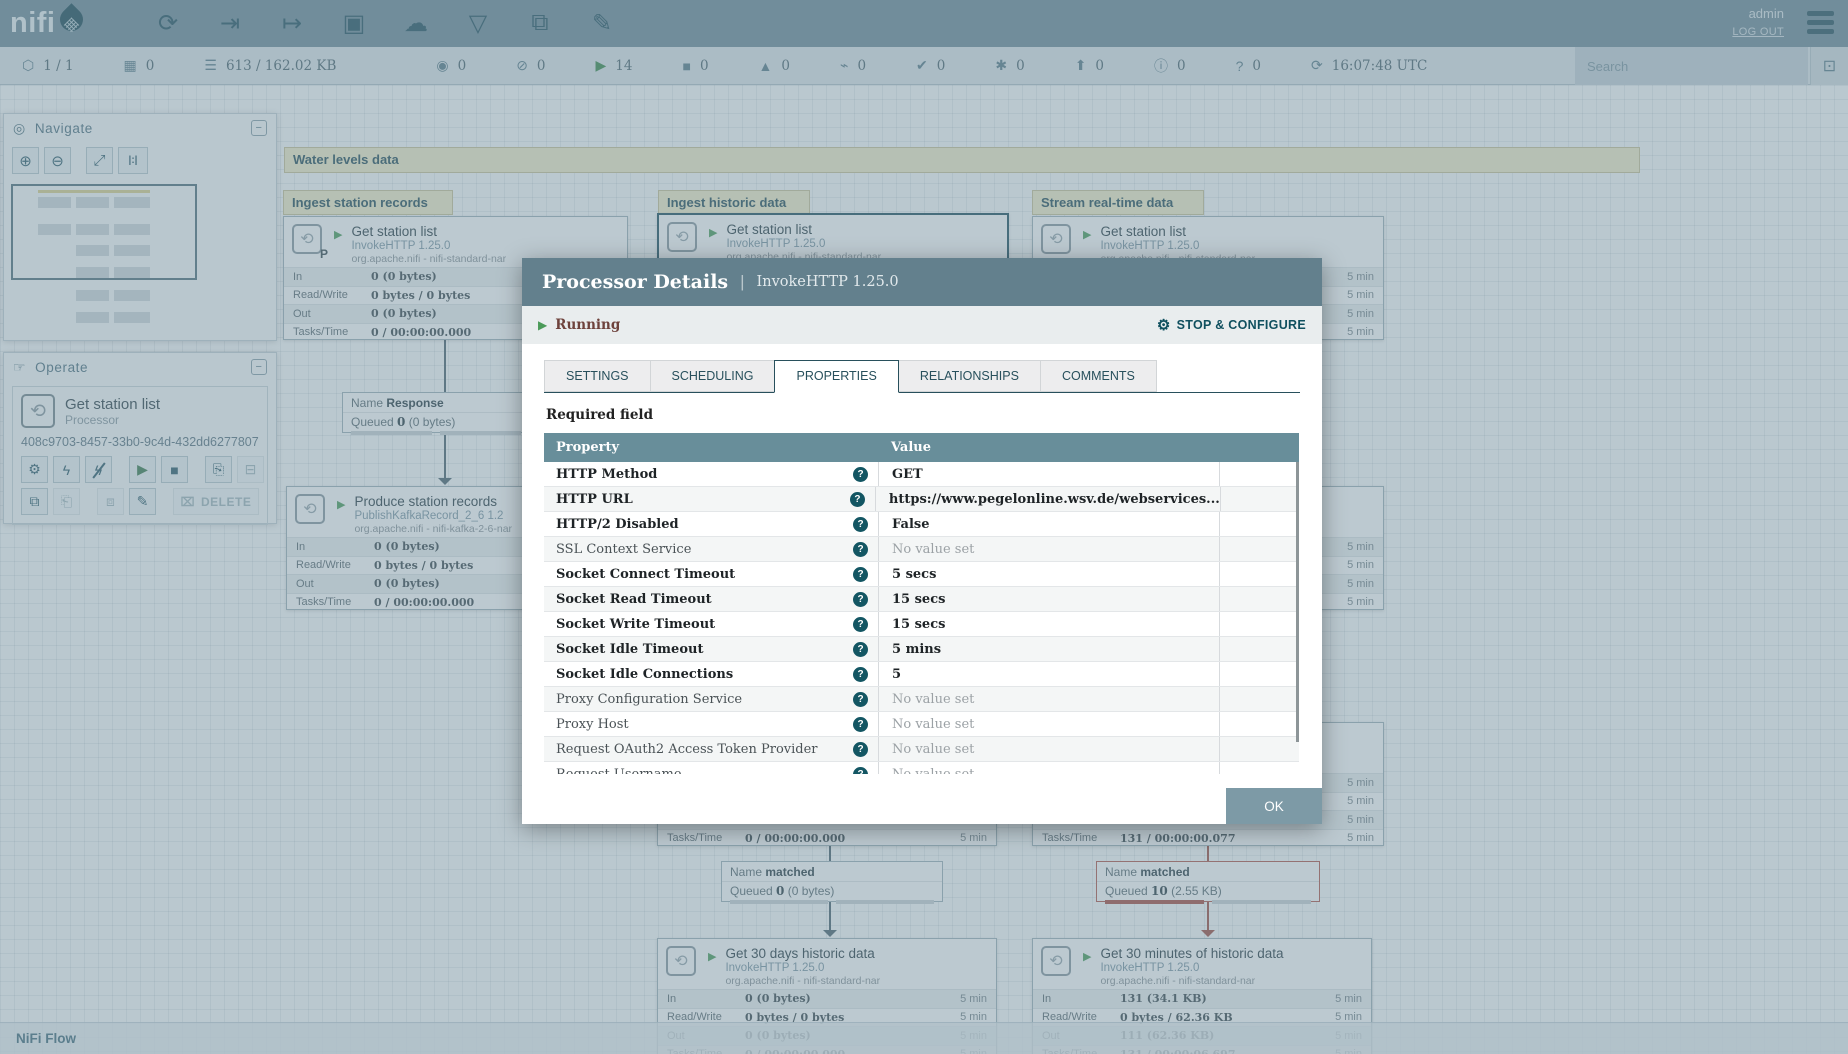 The image size is (1848, 1054). I want to click on property-column-header: Property, so click(588, 447).